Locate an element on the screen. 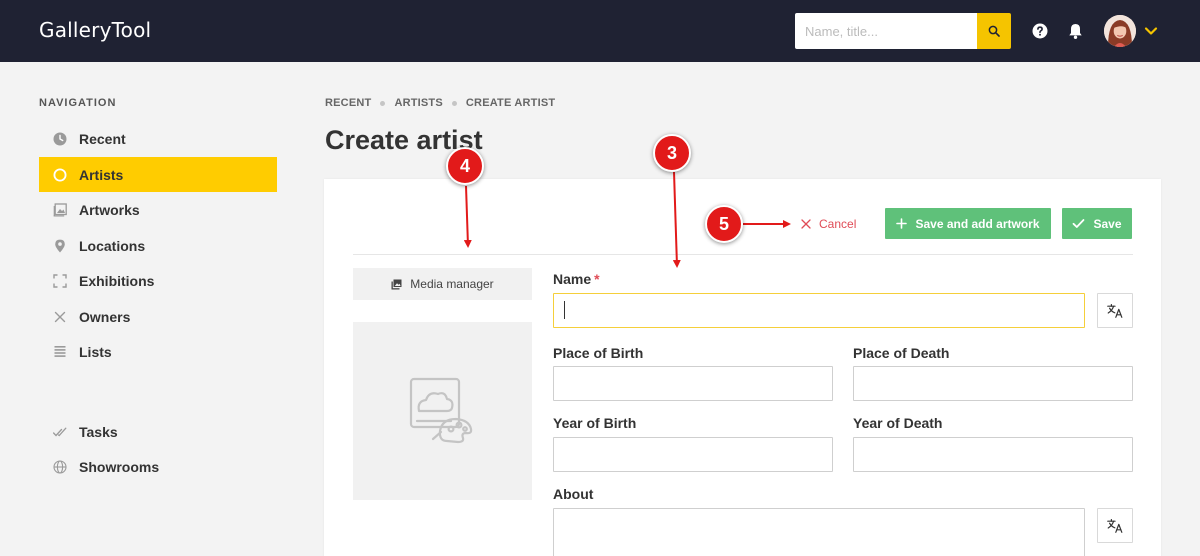 The width and height of the screenshot is (1200, 556). translate-about-button is located at coordinates (1115, 525).